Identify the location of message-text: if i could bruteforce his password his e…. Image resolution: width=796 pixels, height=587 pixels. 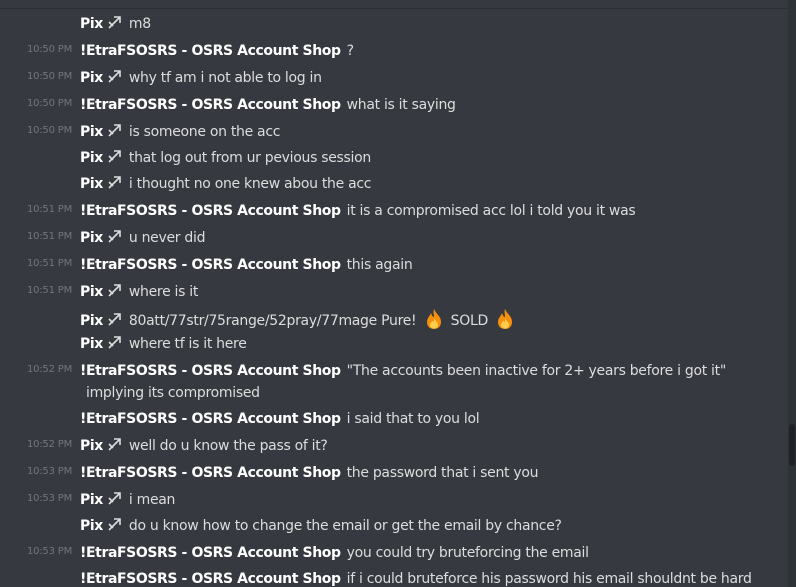
(549, 579).